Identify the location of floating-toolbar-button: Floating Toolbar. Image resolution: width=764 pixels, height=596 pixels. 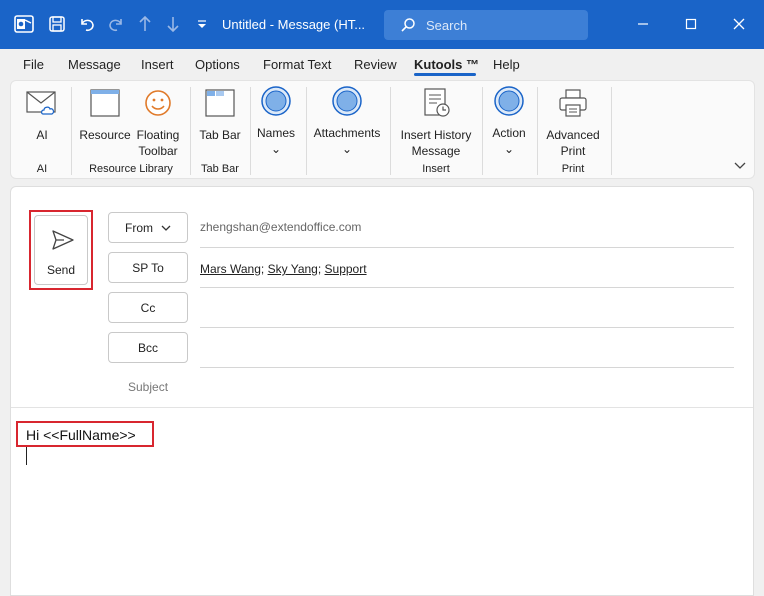
(158, 123).